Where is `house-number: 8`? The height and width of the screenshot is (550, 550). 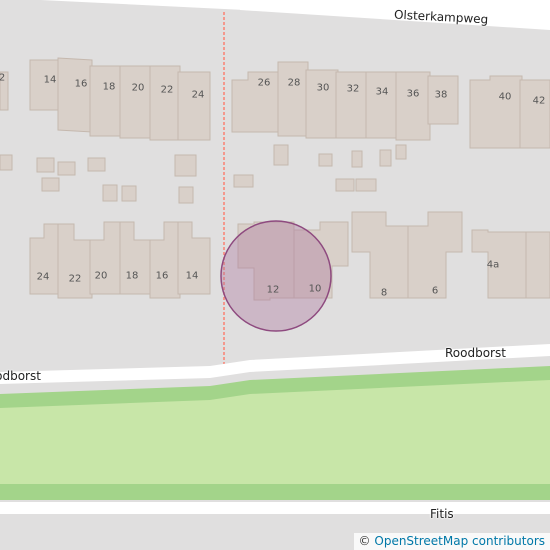 house-number: 8 is located at coordinates (384, 293).